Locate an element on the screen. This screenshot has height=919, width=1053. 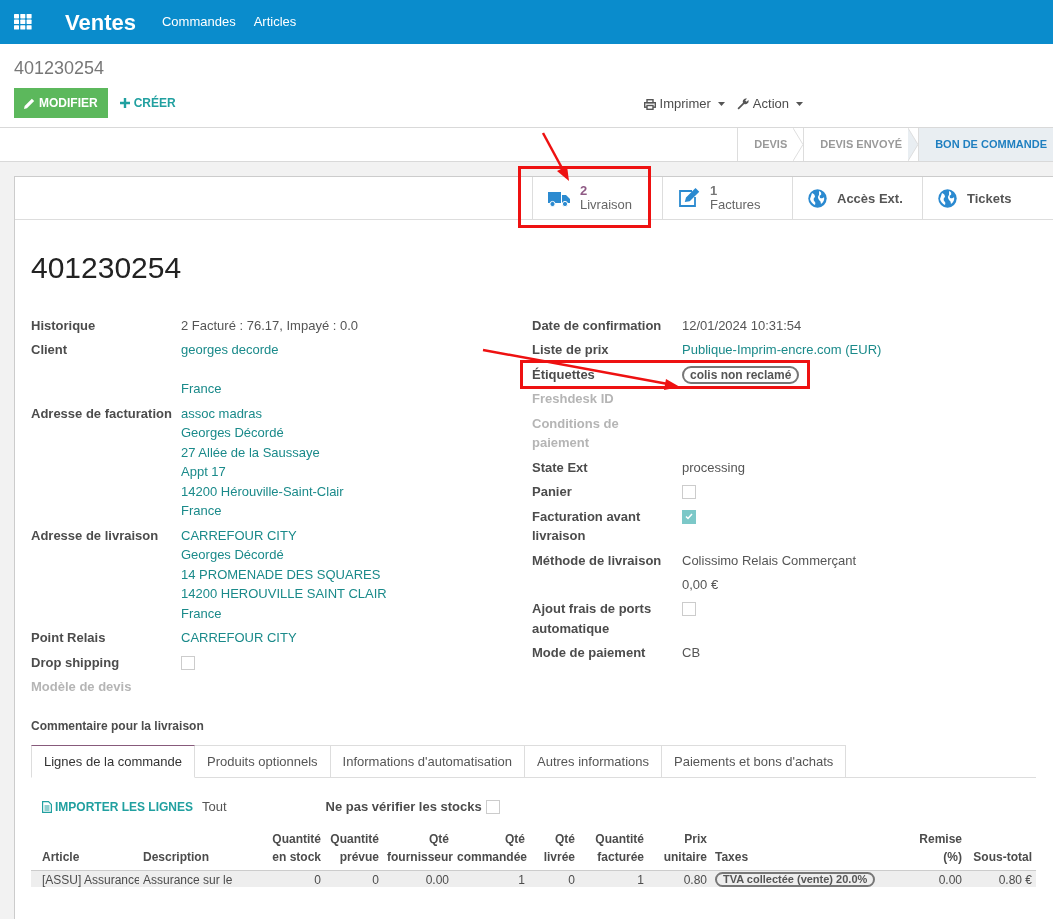
column-header: Sous-total is located at coordinates (1001, 857).